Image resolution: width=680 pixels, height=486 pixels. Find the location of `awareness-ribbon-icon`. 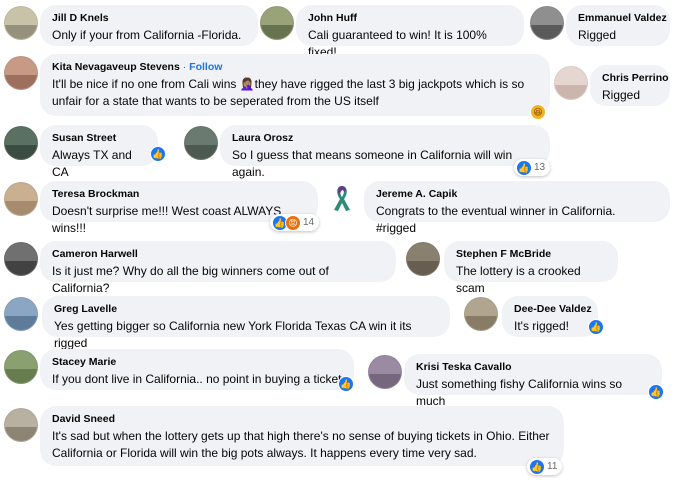

awareness-ribbon-icon is located at coordinates (342, 198).